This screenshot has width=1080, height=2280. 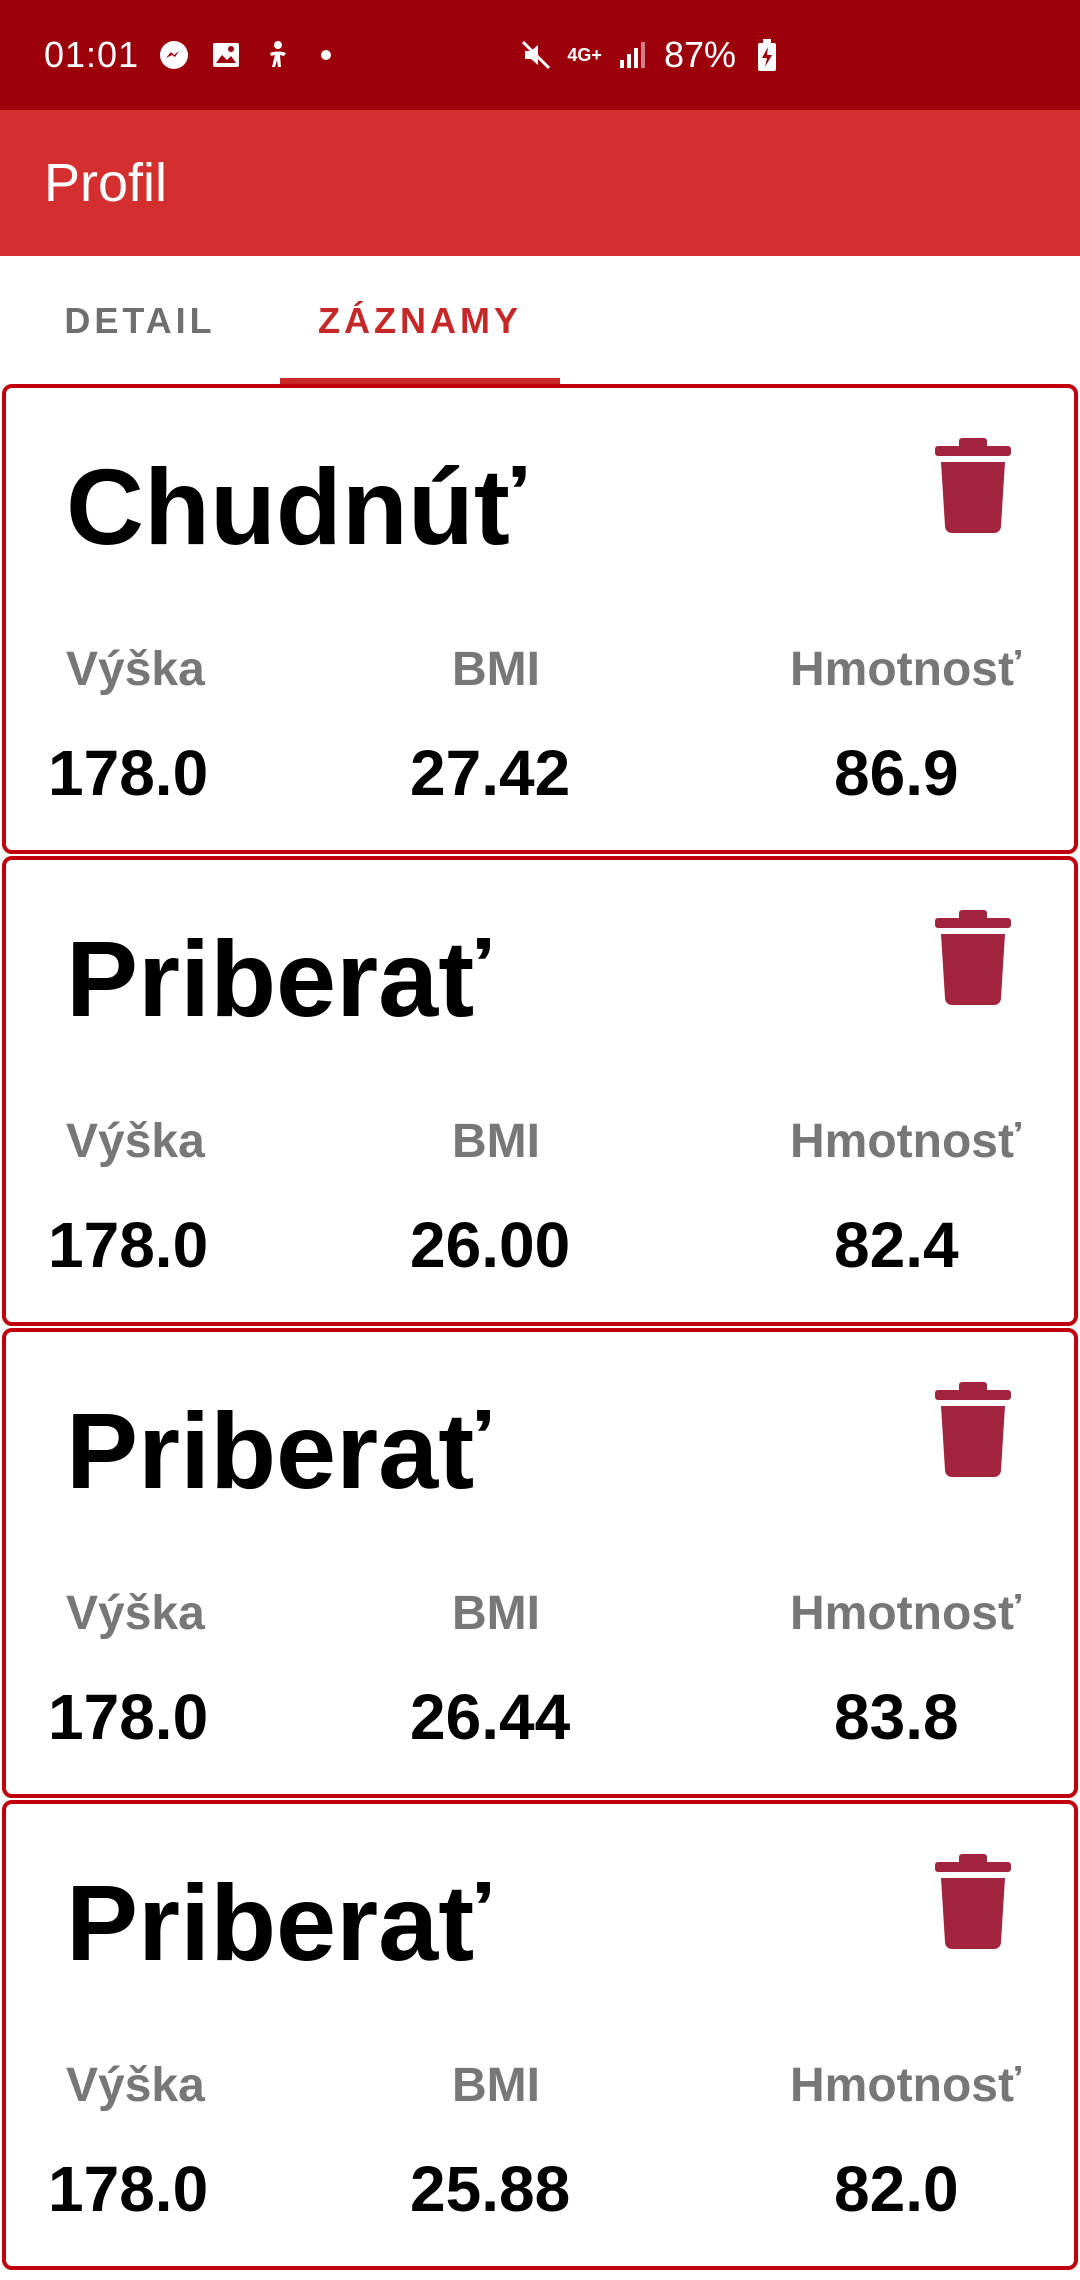 I want to click on bmi-value: 25.88, so click(x=490, y=2189).